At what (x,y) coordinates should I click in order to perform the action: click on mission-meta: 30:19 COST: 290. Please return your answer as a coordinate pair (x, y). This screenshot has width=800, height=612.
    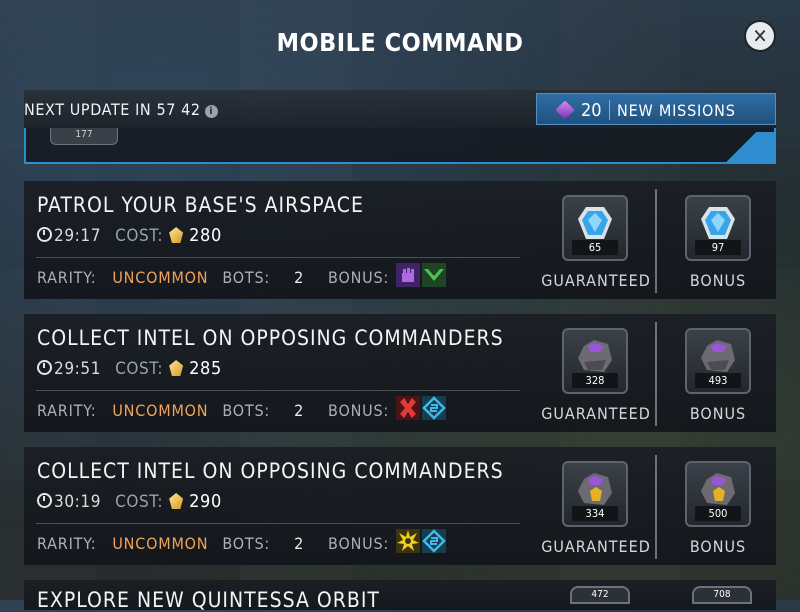
    Looking at the image, I should click on (129, 501).